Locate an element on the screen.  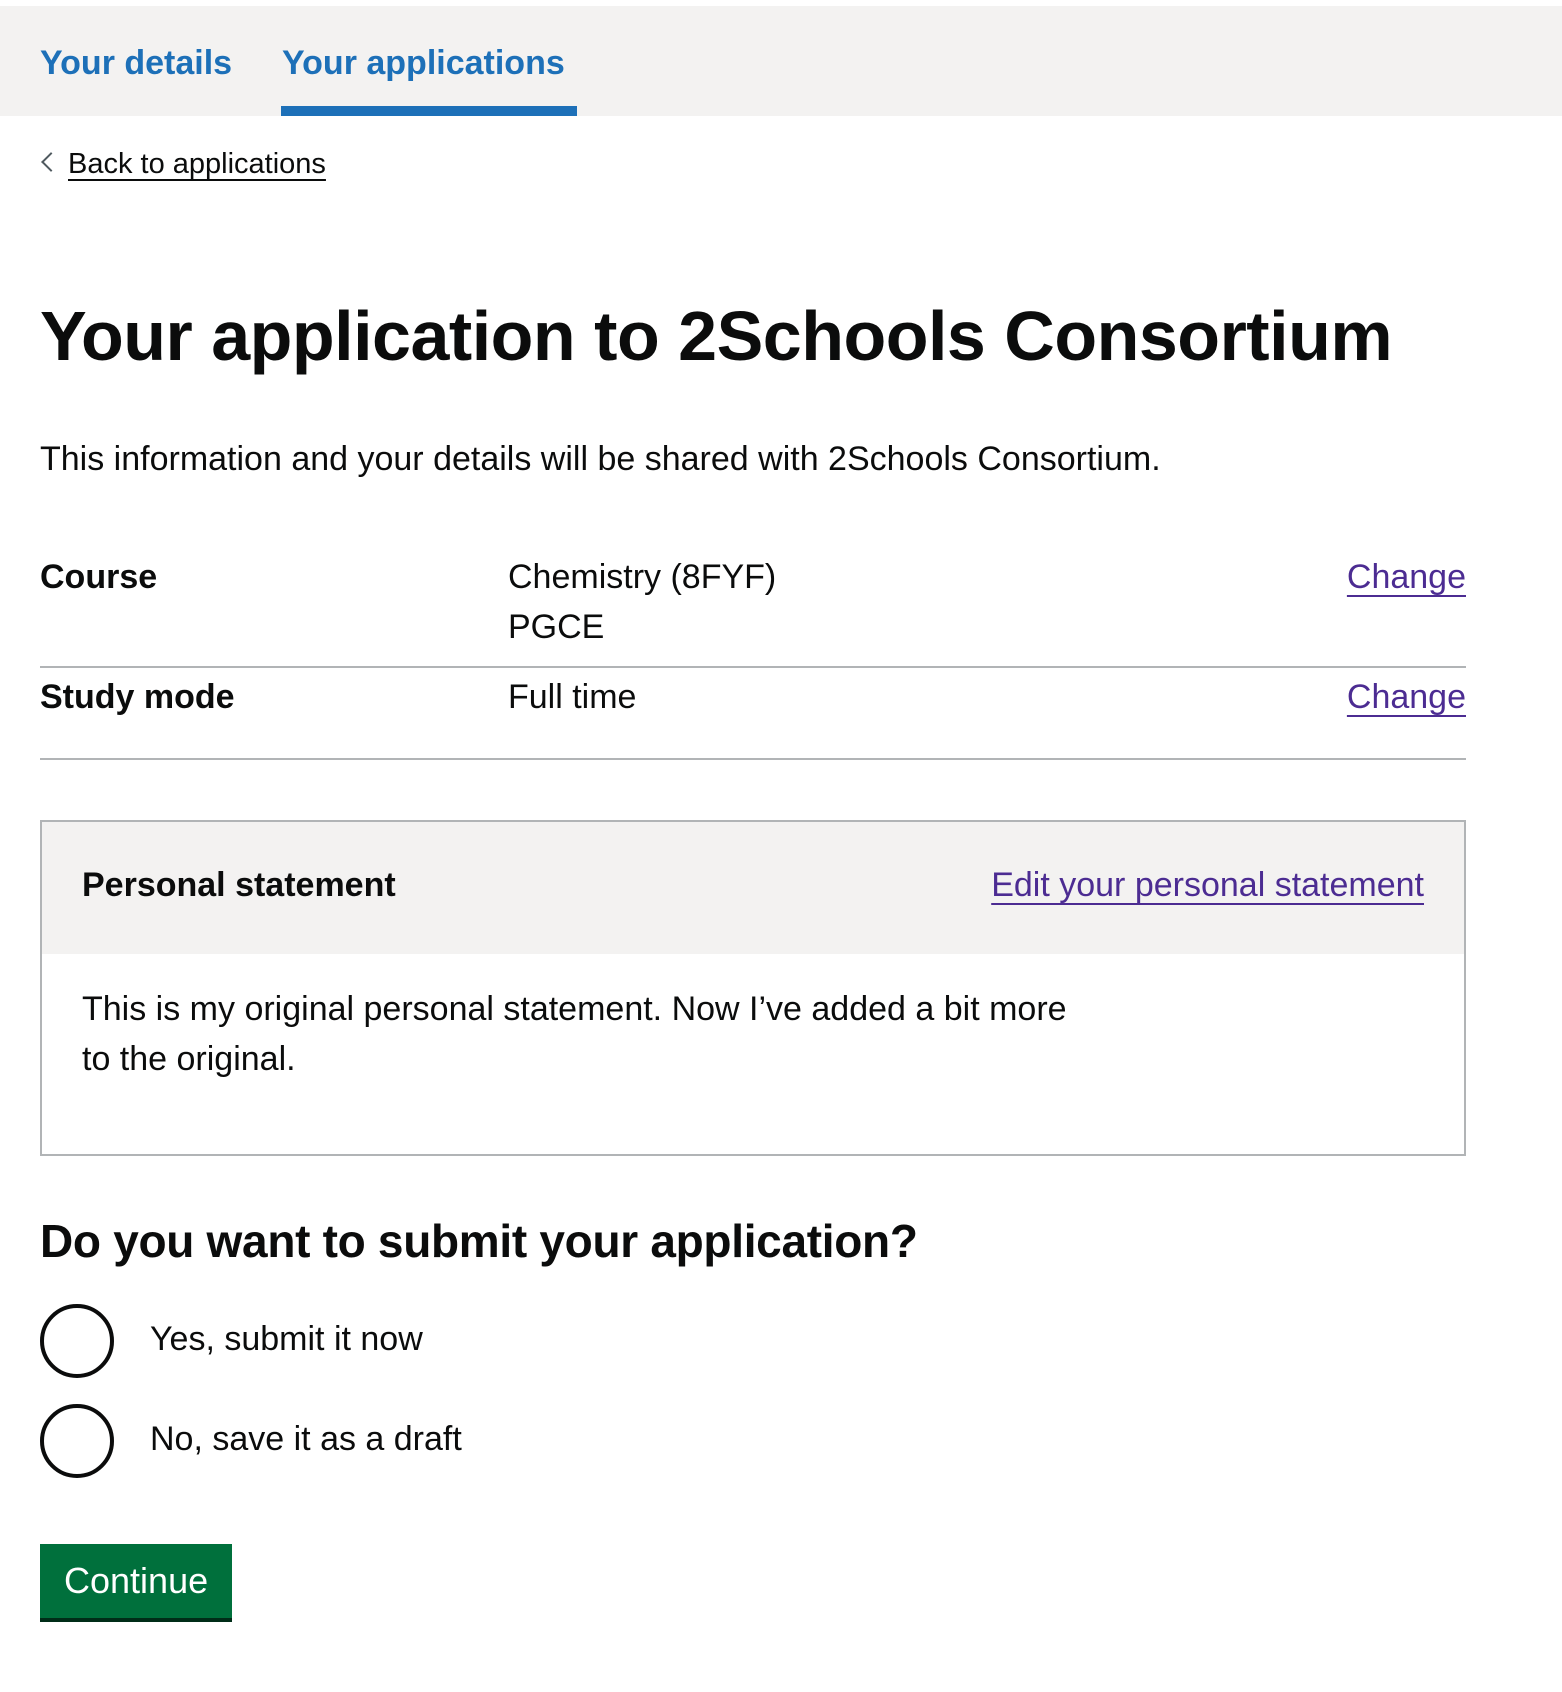
tab-your-applications: Your applications is located at coordinates (423, 63).